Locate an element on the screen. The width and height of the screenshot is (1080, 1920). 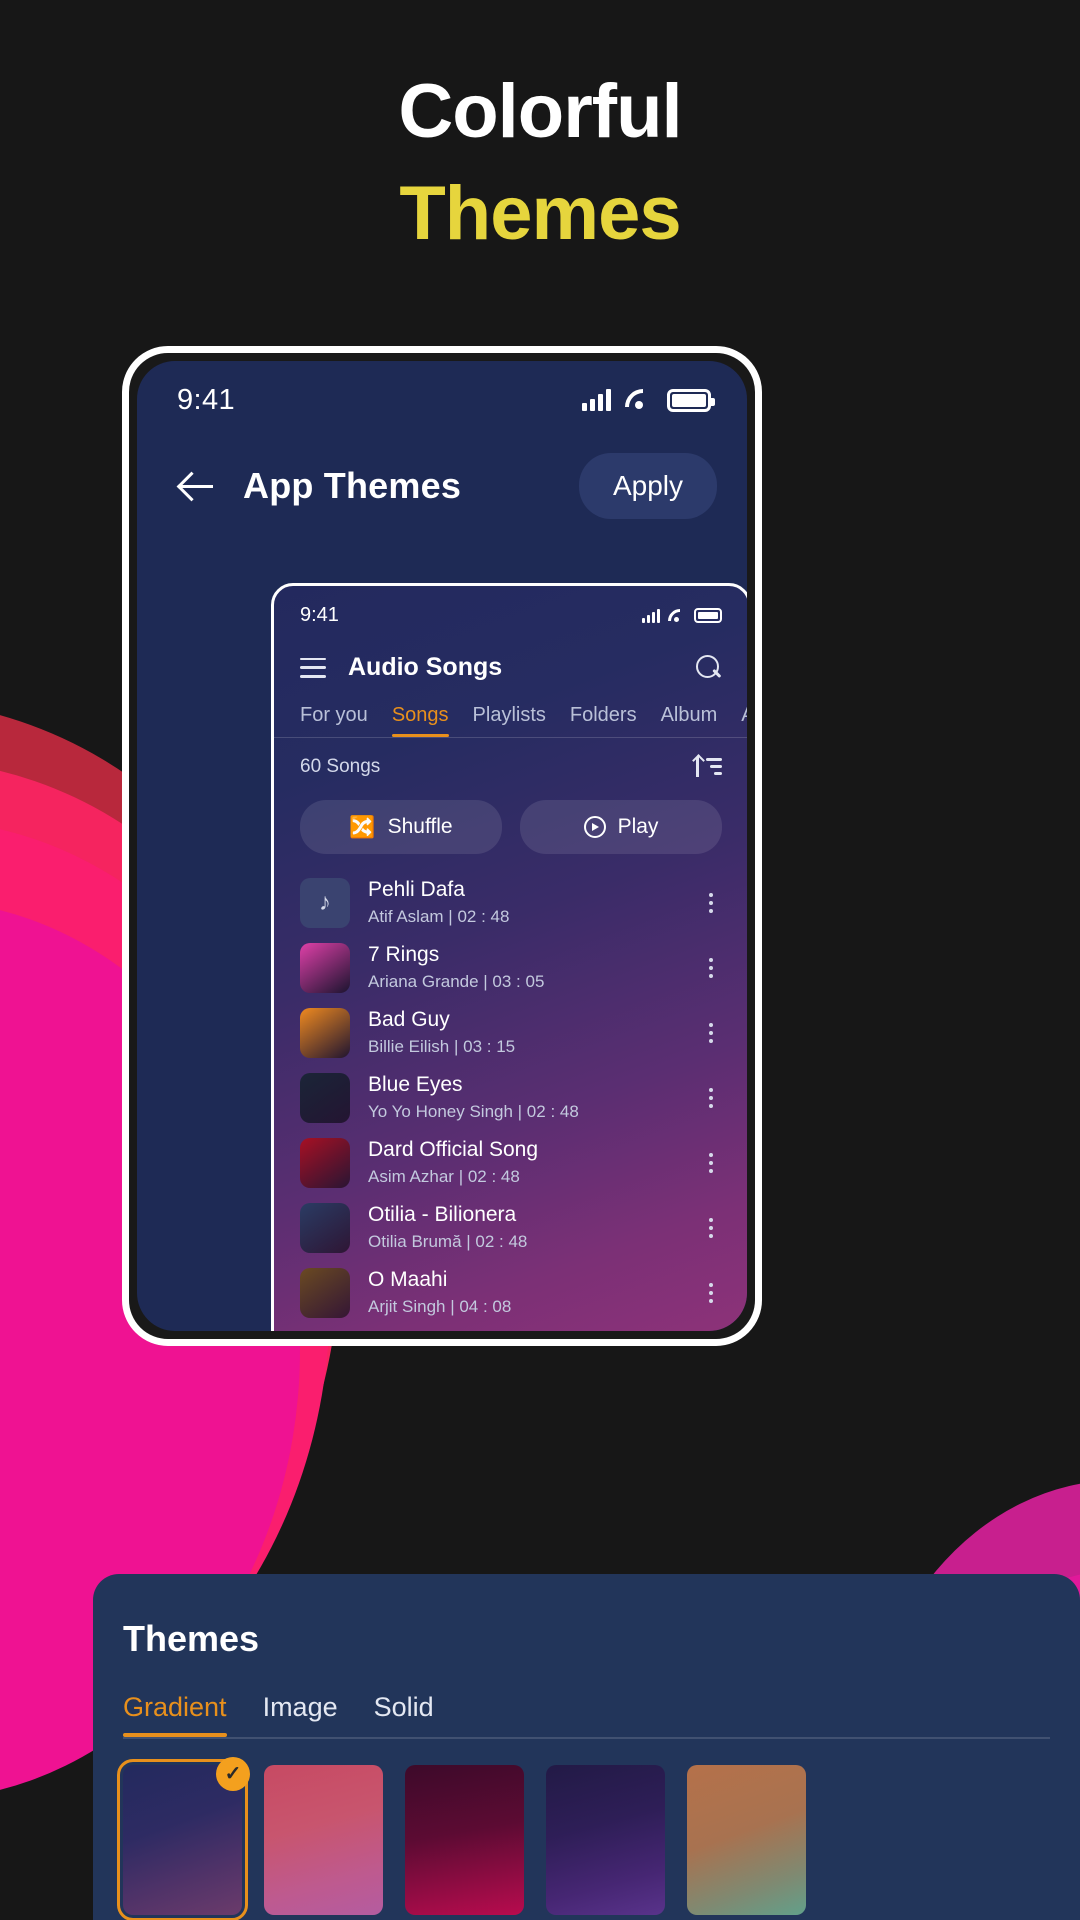
apply-button: Apply is located at coordinates (647, 486).